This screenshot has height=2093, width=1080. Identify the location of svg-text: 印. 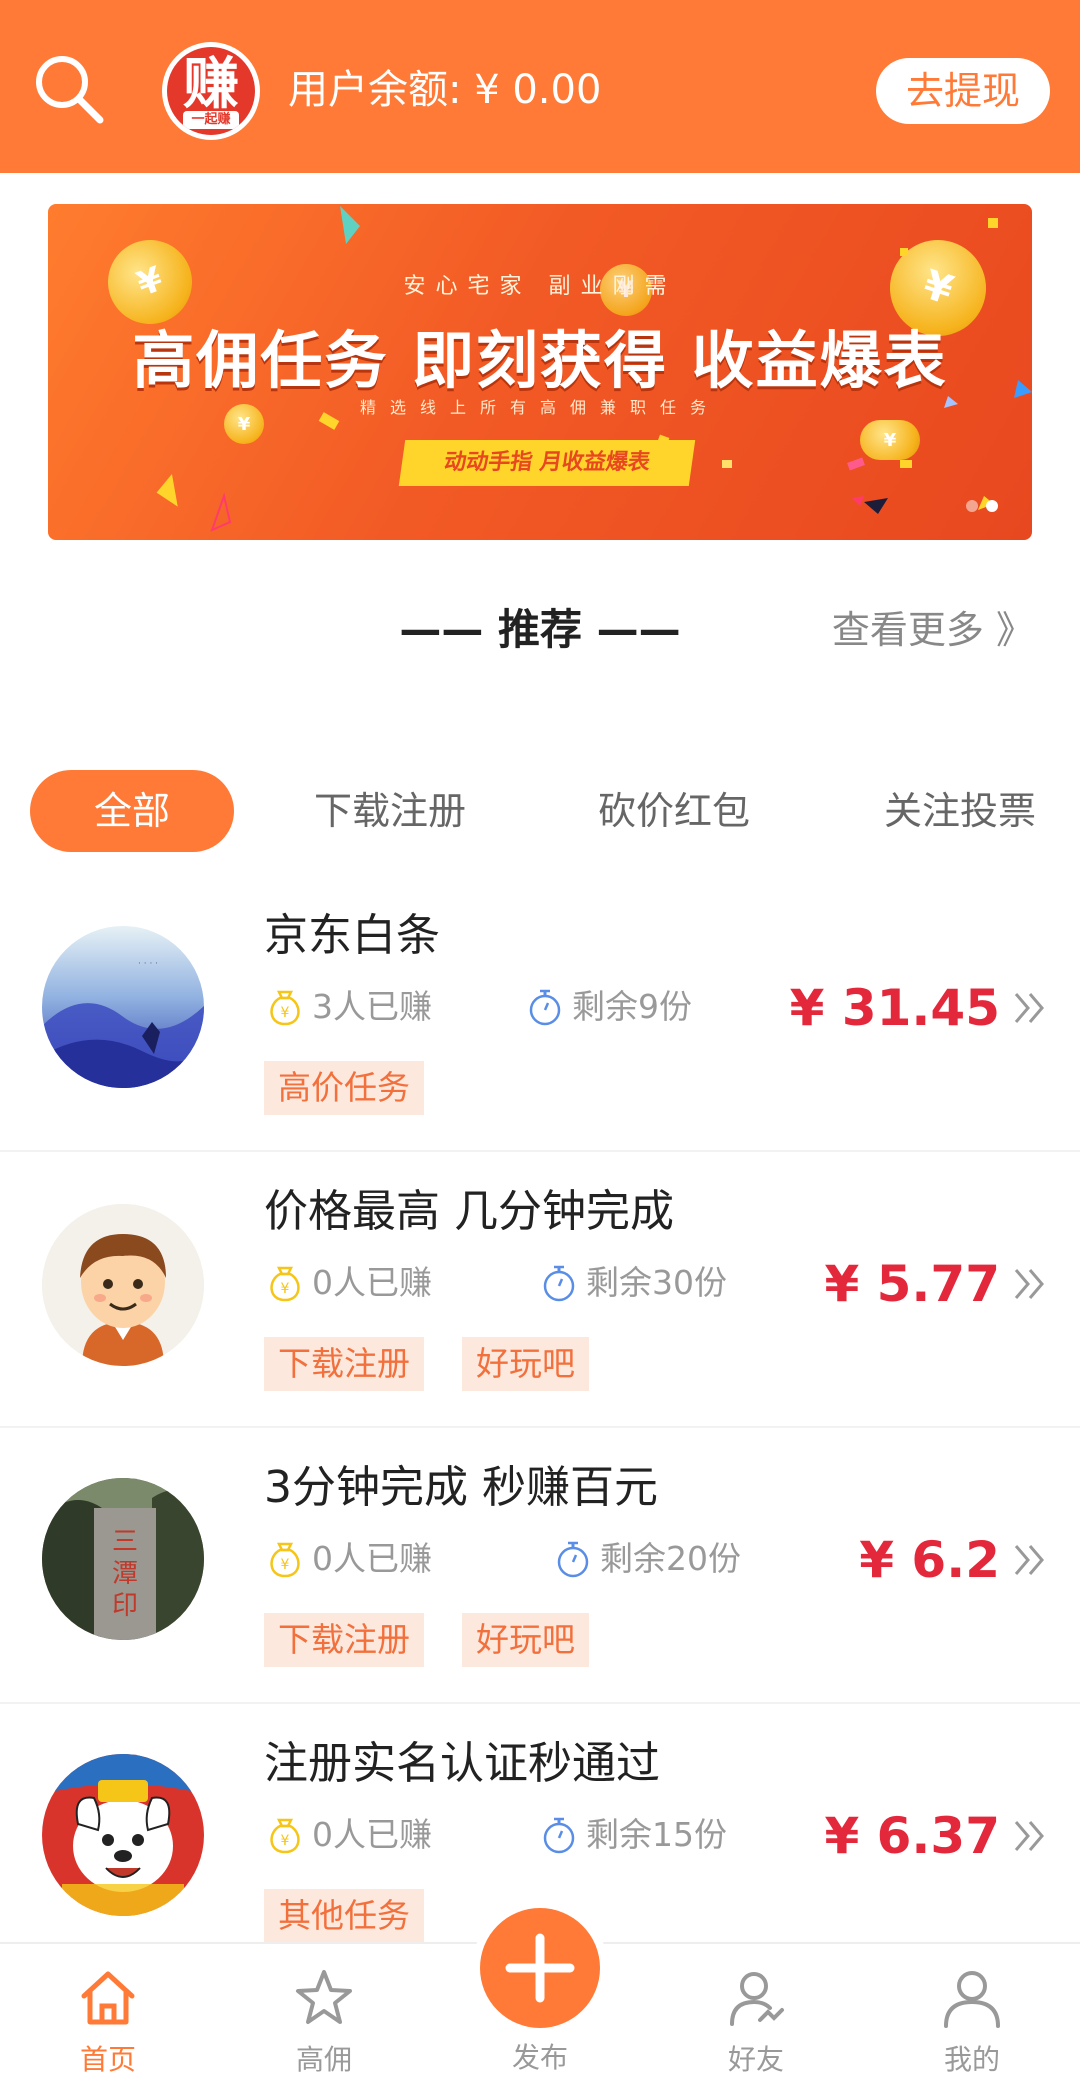
(125, 1606).